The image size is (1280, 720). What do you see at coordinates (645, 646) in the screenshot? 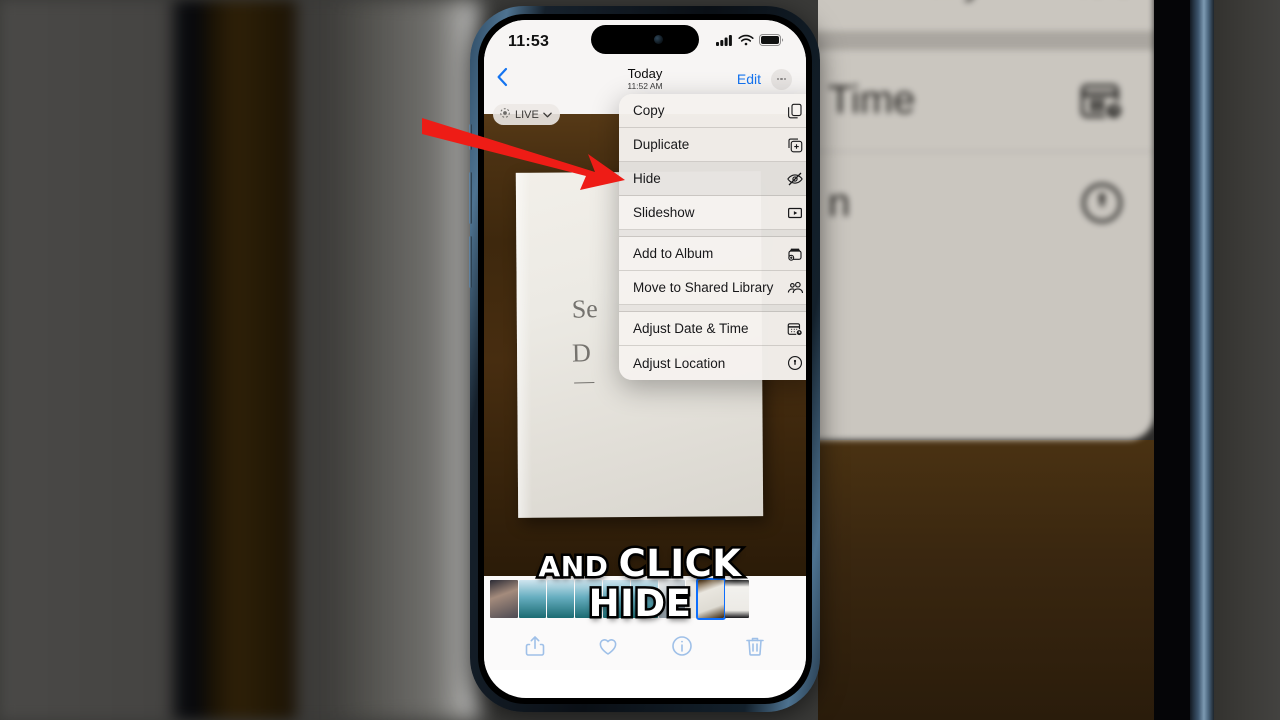
I see `photo-toolbar` at bounding box center [645, 646].